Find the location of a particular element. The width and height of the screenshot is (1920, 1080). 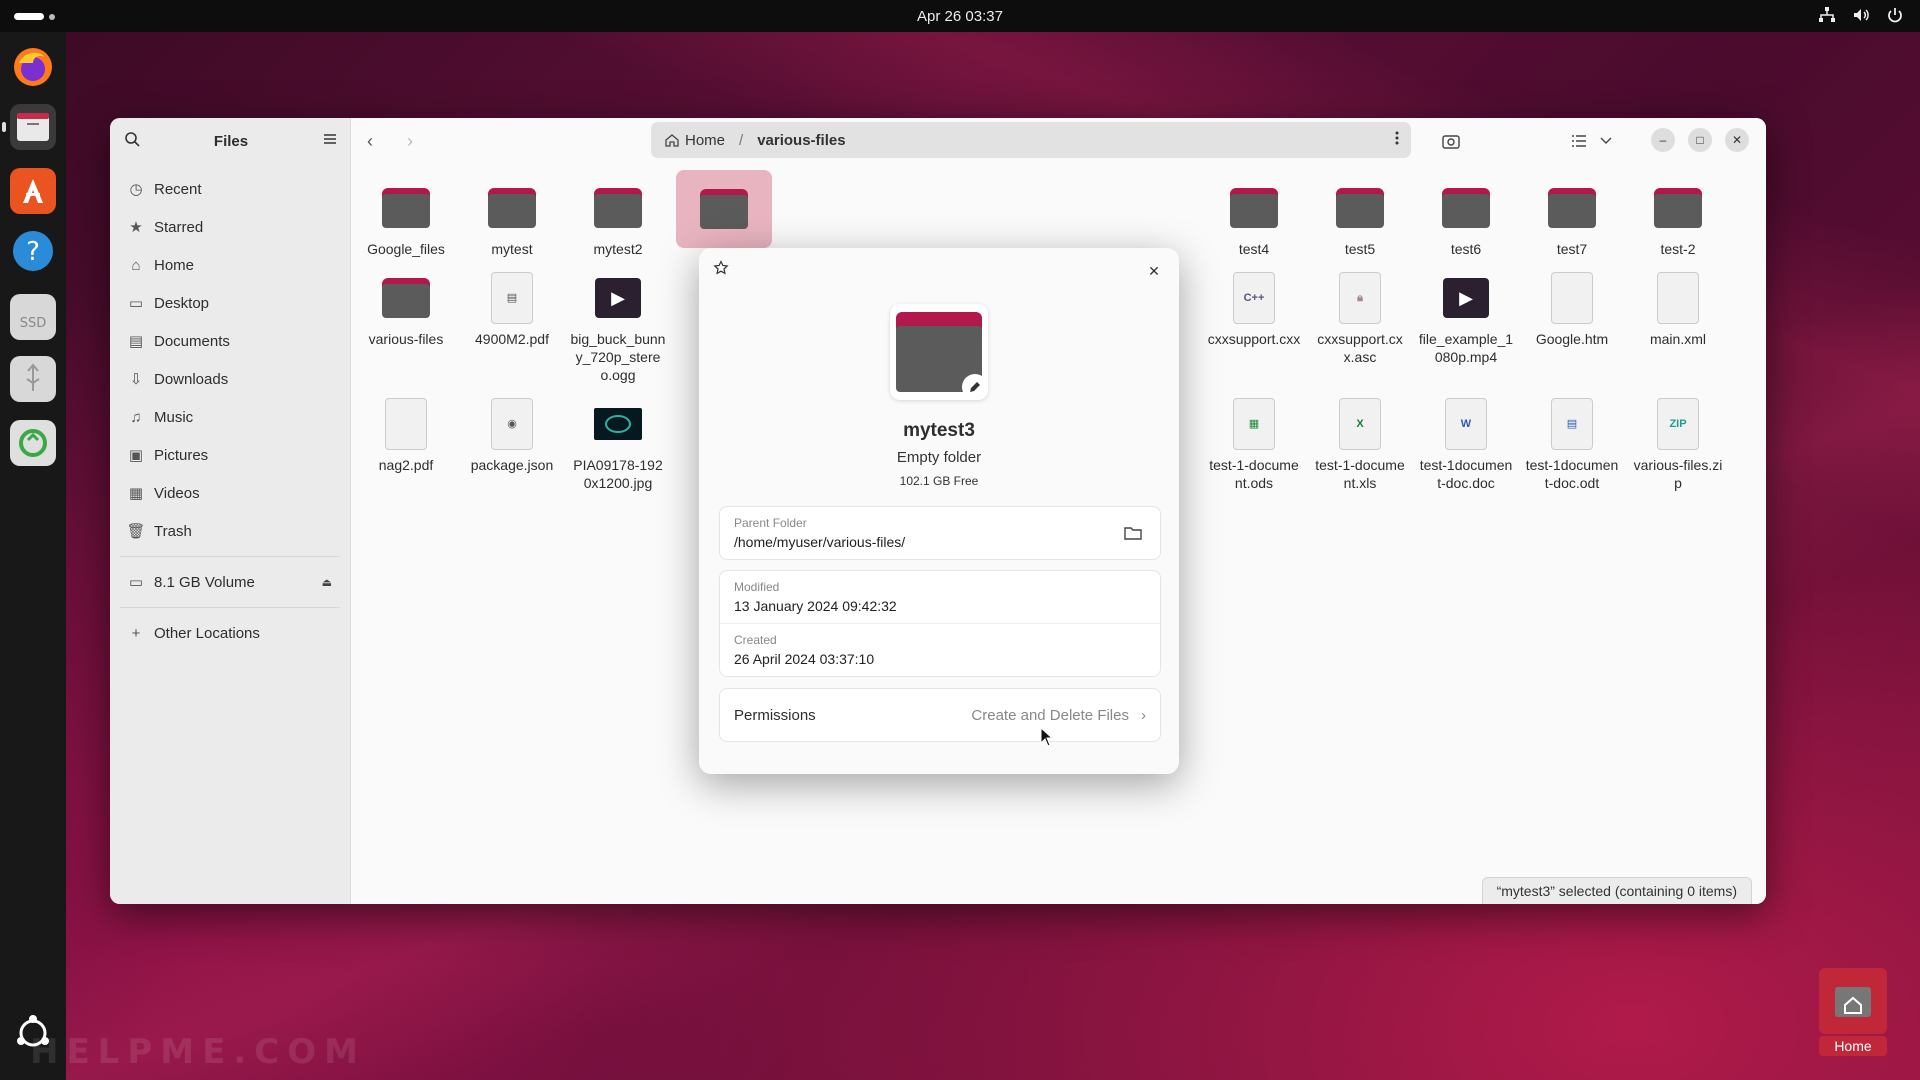

file-item: ▤ 4900M2.pdf is located at coordinates (512, 309).